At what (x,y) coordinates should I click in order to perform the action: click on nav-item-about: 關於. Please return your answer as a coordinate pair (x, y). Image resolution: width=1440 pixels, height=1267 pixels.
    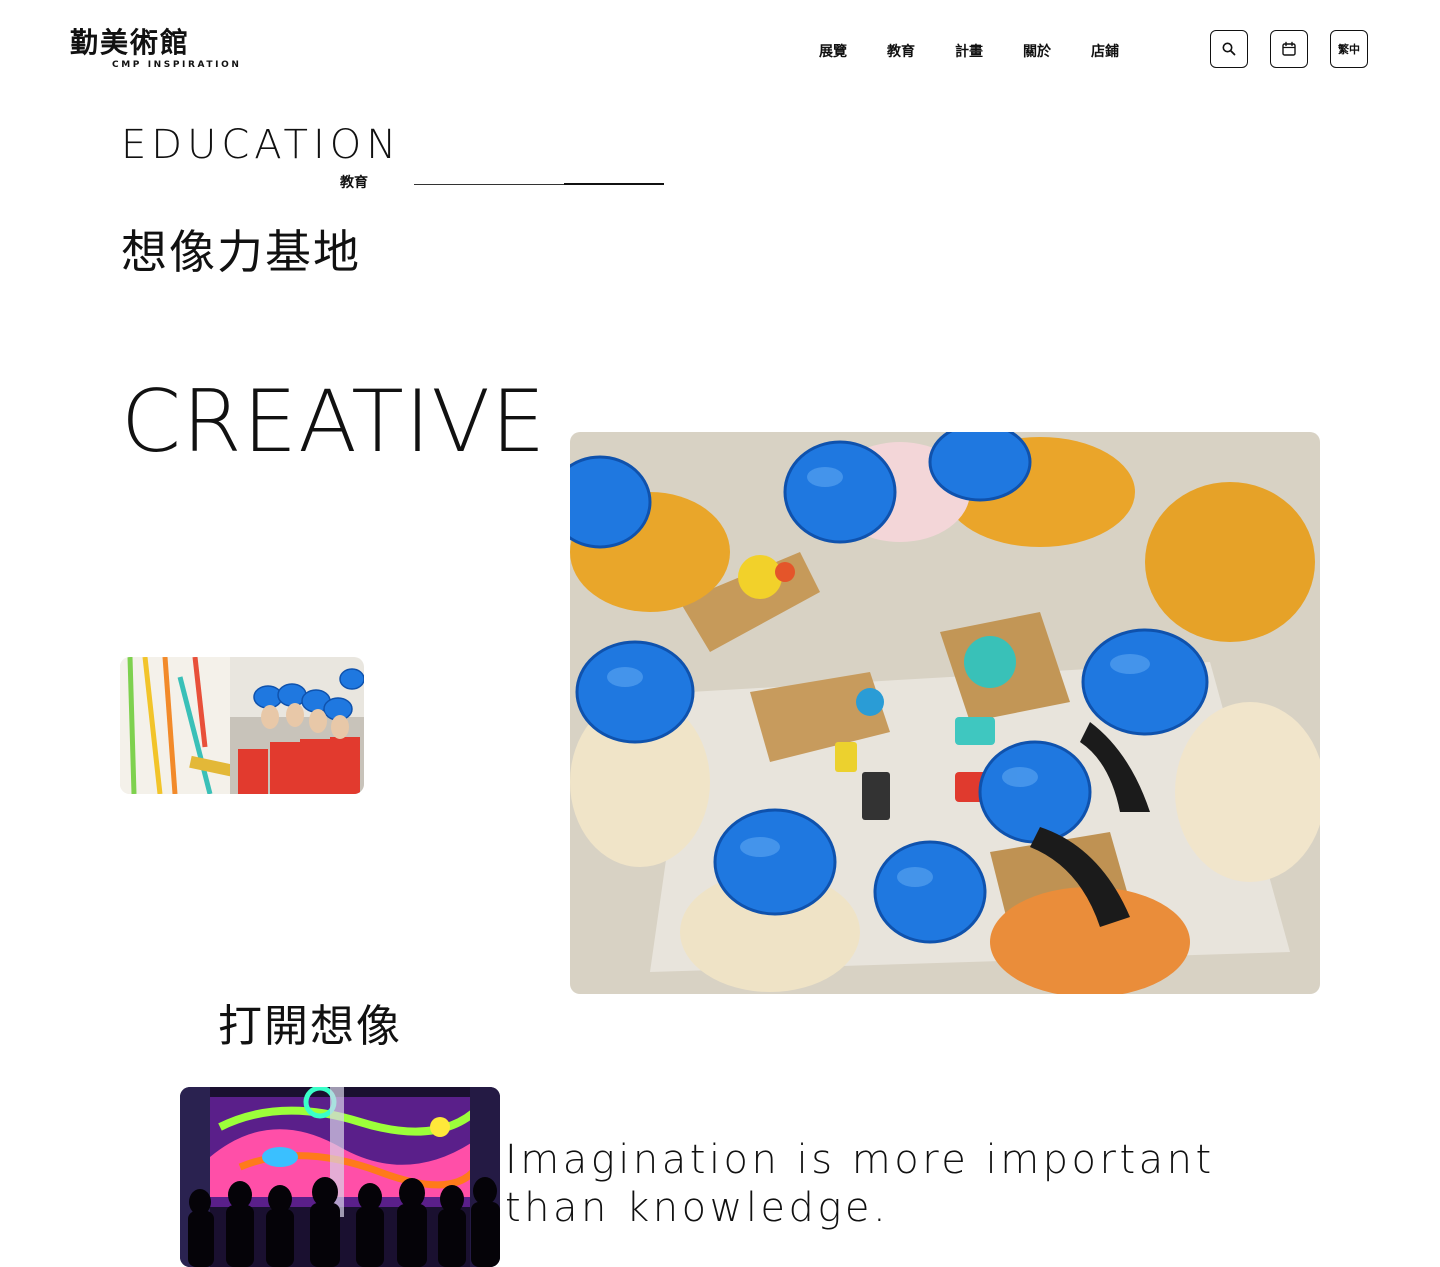
    Looking at the image, I should click on (1037, 51).